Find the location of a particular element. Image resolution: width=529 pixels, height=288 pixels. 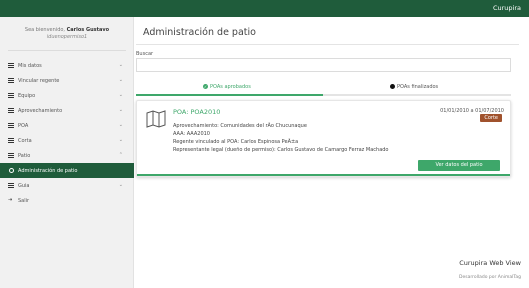

top-bar: Curupira is located at coordinates (264, 8).